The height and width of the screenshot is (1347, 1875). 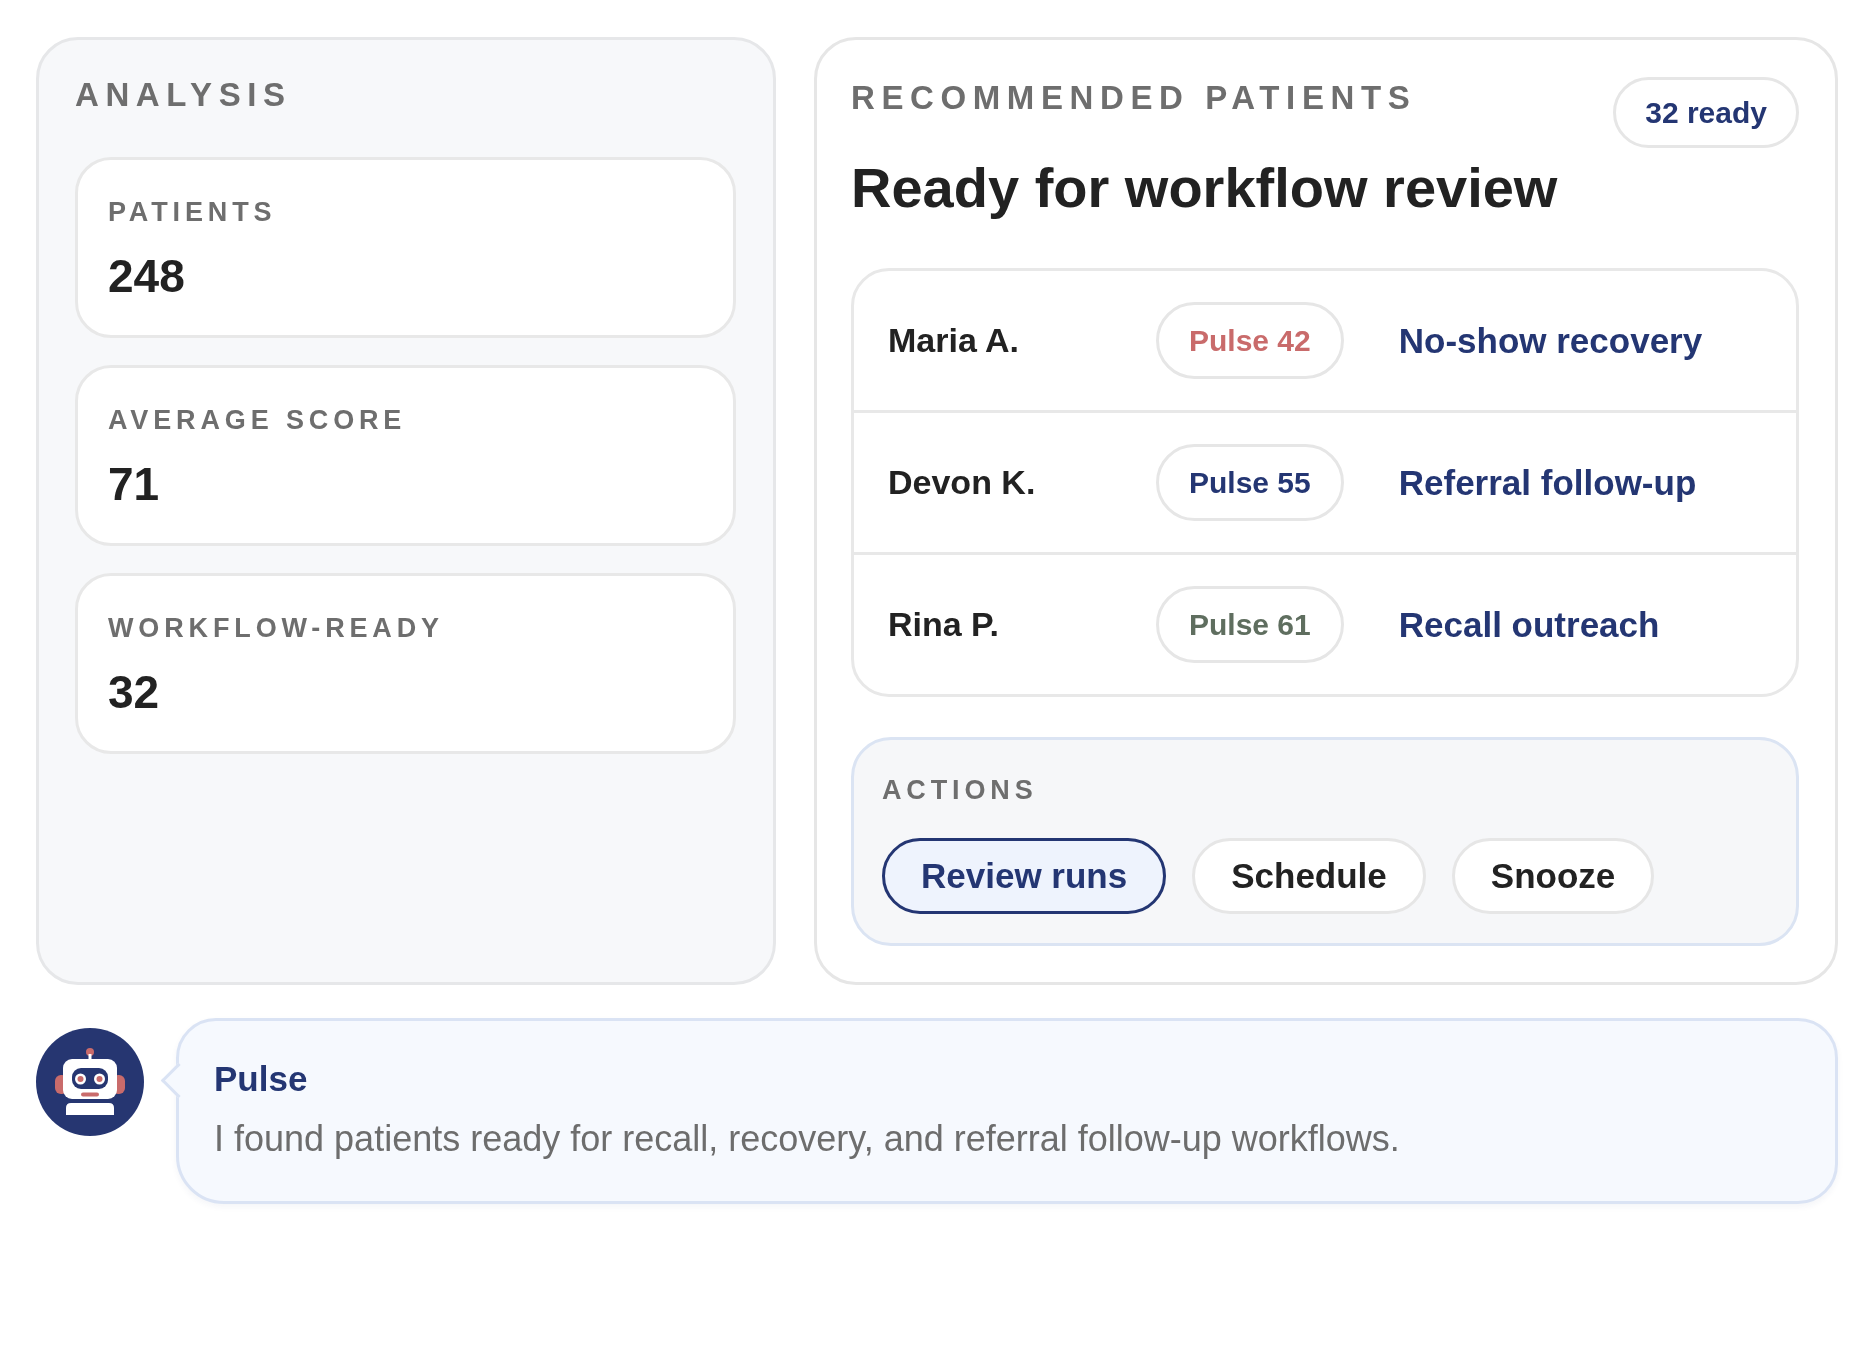 I want to click on message-text: I found patients ready for recall, recovery, and referral follow-up workflows., so click(x=807, y=1139).